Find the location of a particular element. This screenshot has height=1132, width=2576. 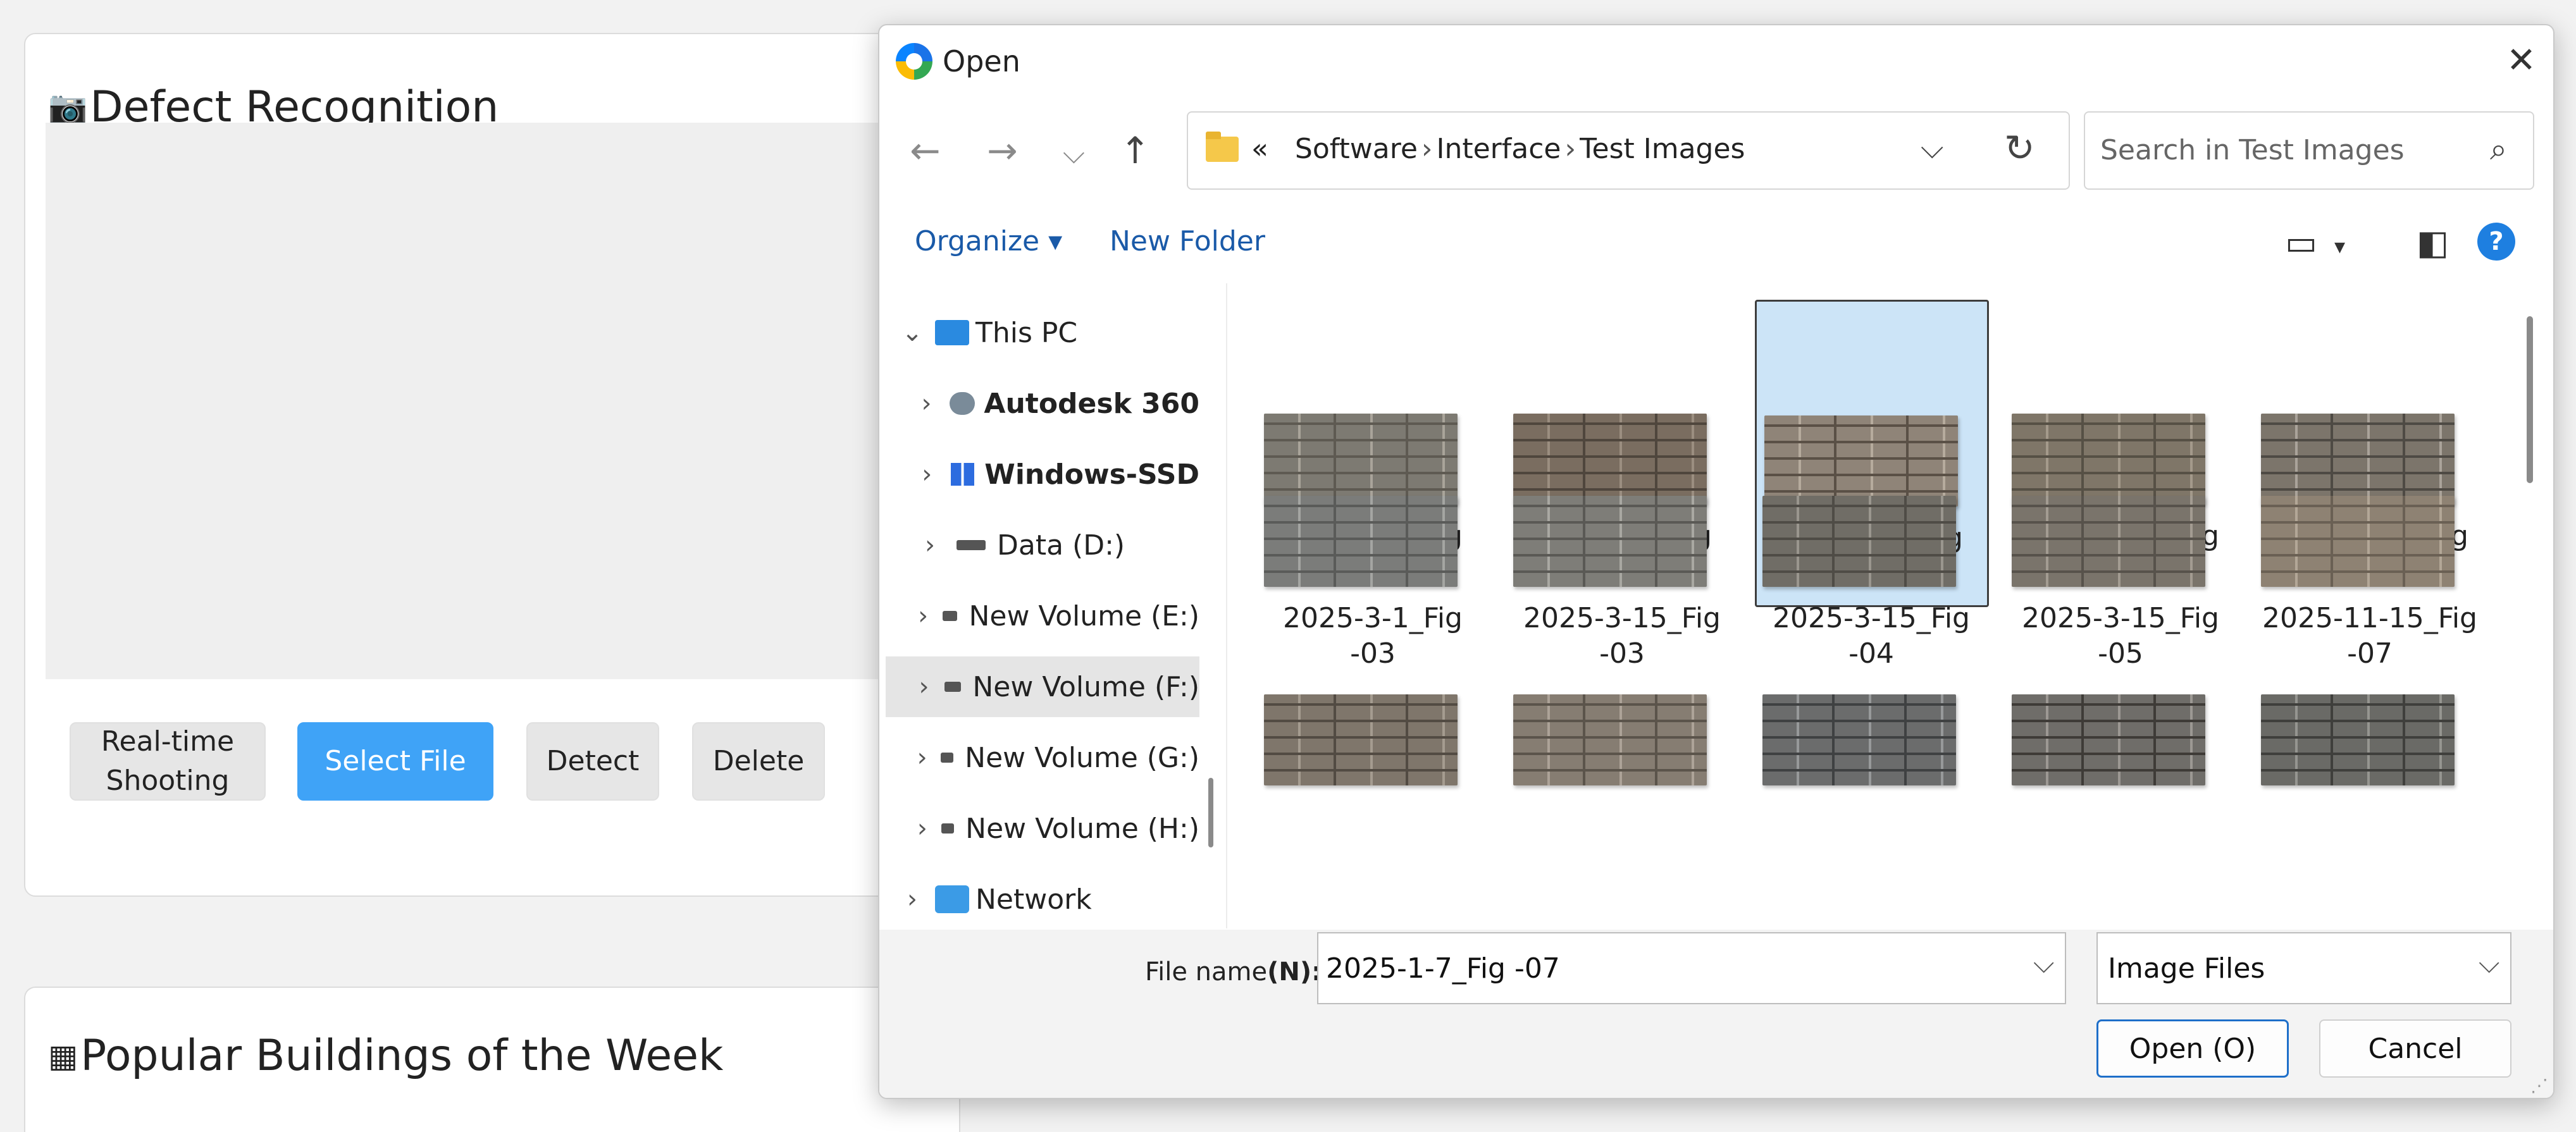

realtime-shooting-button: Real-time Shooting is located at coordinates (168, 761).